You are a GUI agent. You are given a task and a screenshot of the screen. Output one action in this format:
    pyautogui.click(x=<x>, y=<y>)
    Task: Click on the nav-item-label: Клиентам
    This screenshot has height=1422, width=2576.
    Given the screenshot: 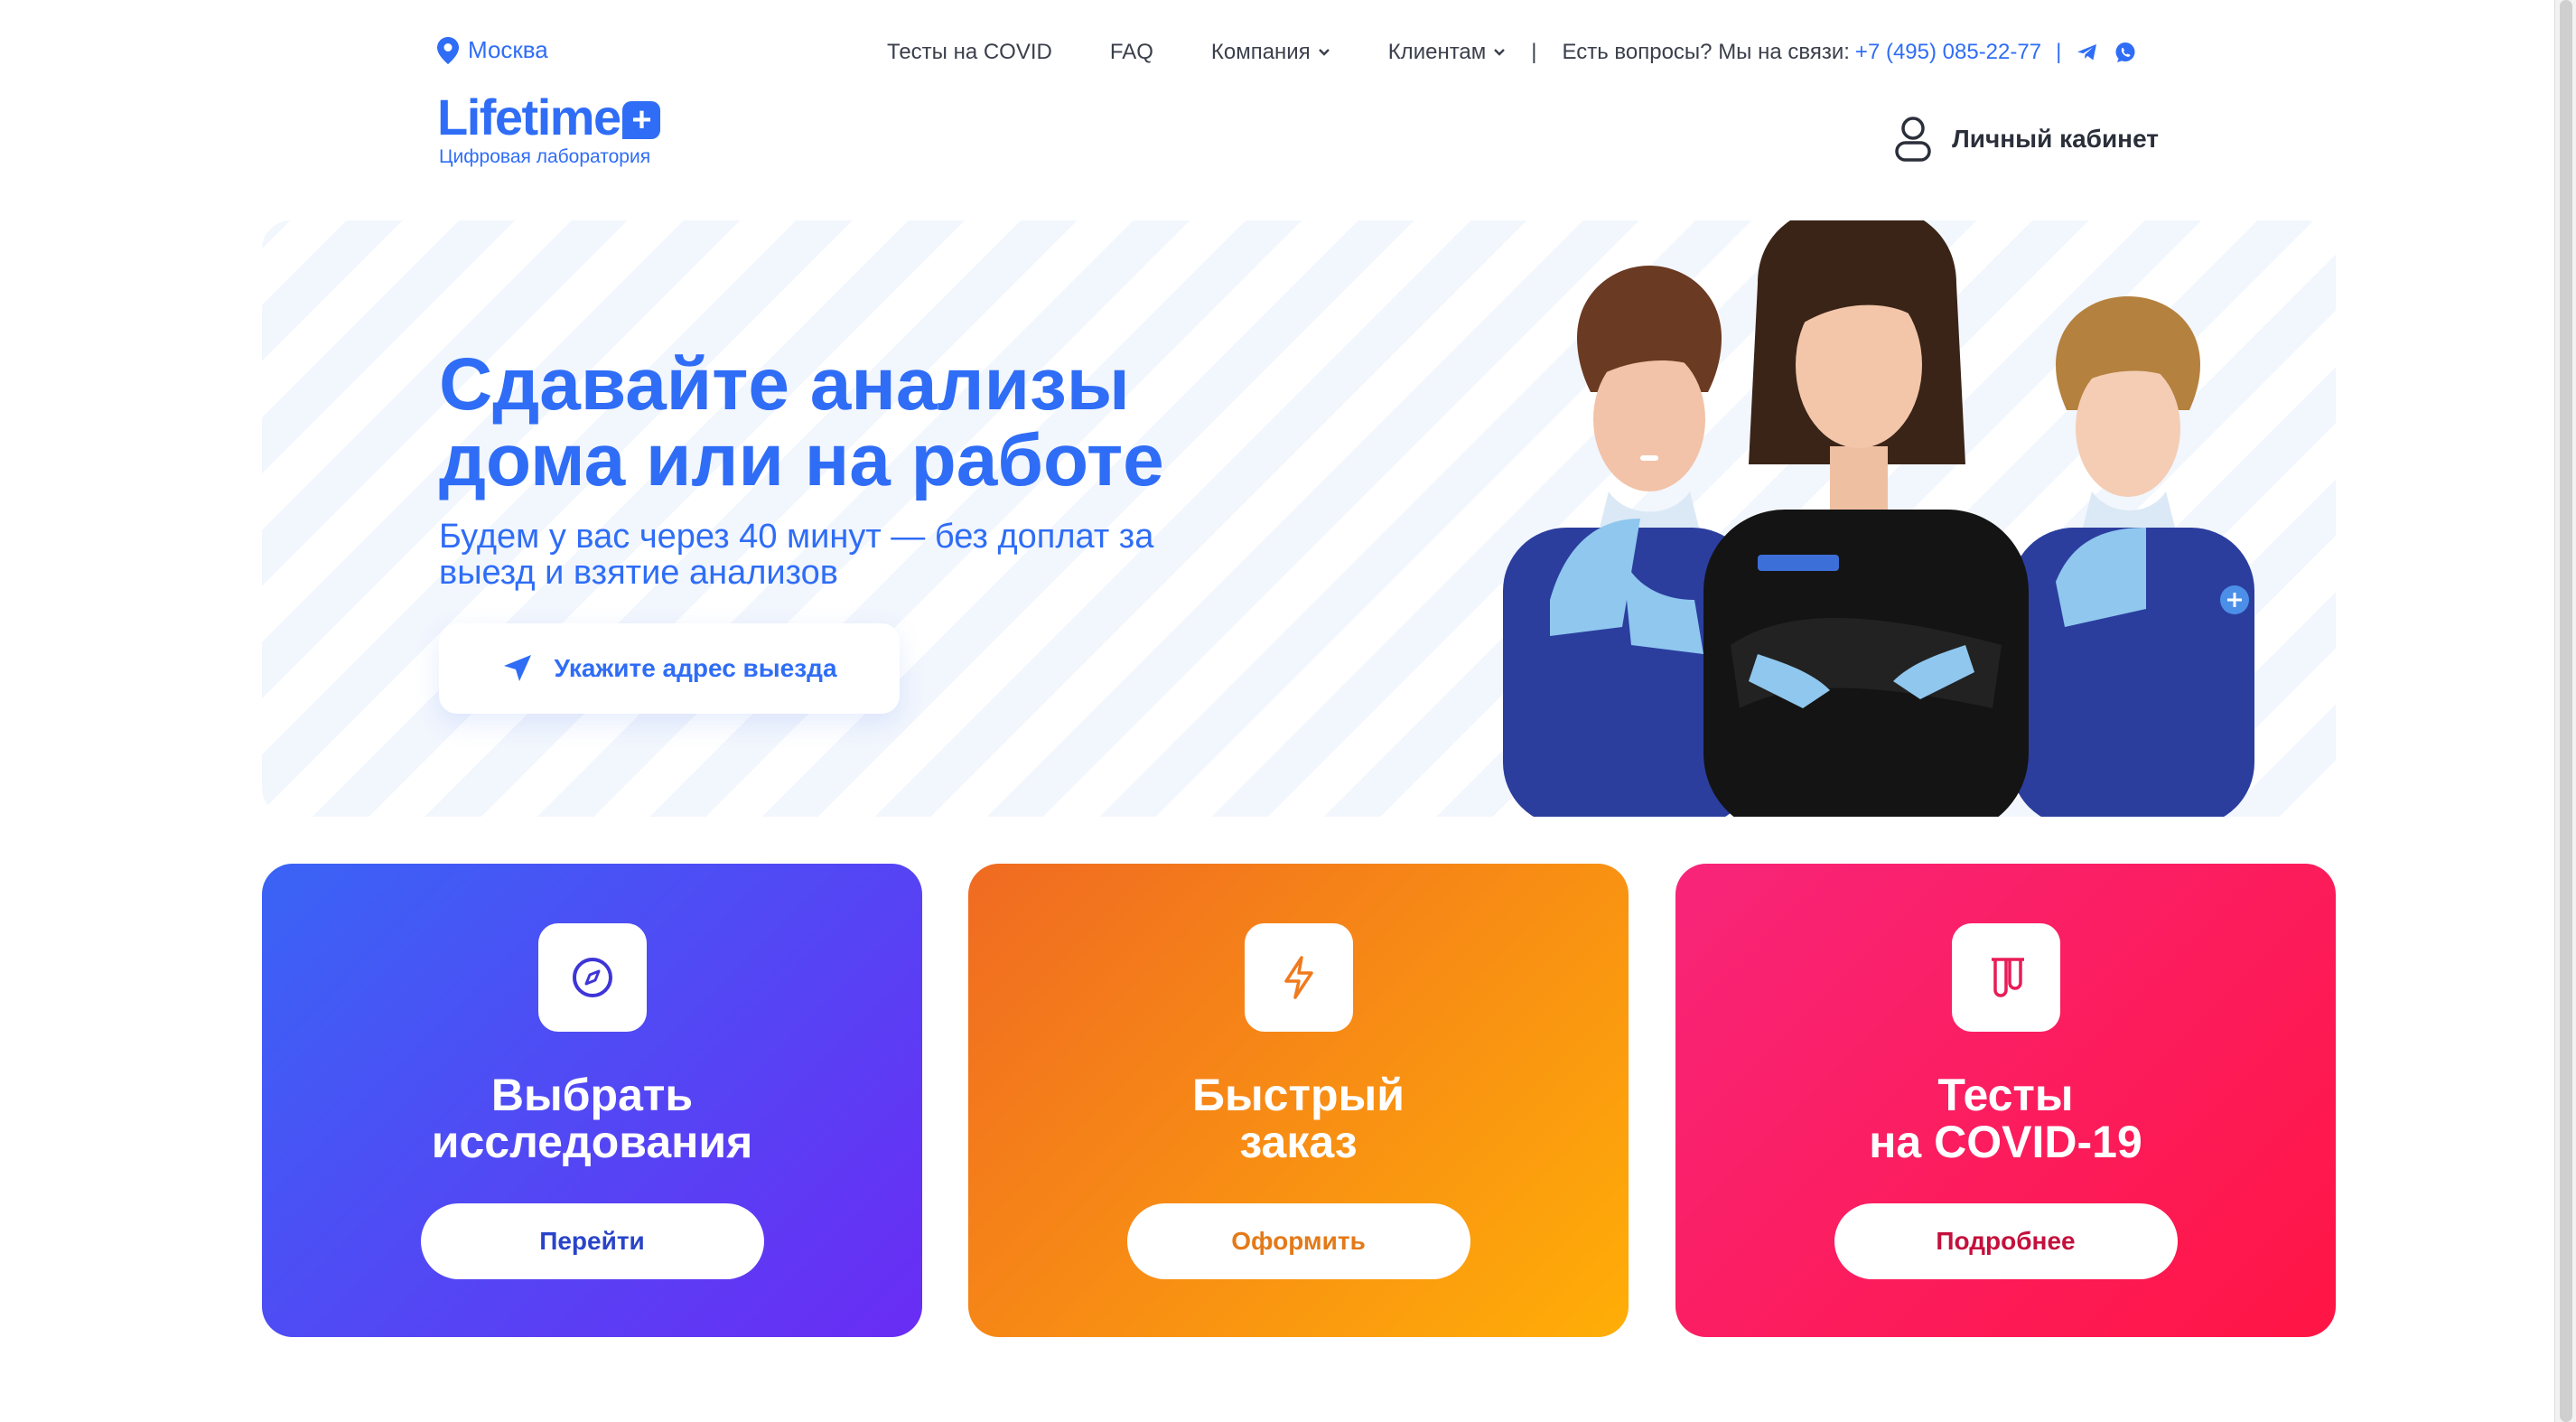 What is the action you would take?
    pyautogui.click(x=1437, y=52)
    